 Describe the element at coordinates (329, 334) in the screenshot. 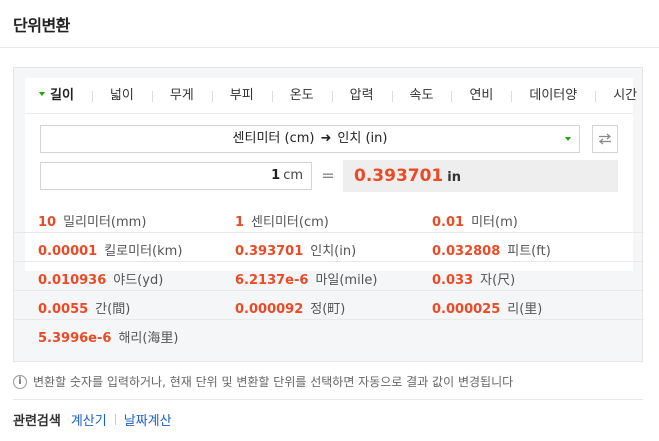

I see `results-row: 5.3996e-6 해리(海里)` at that location.